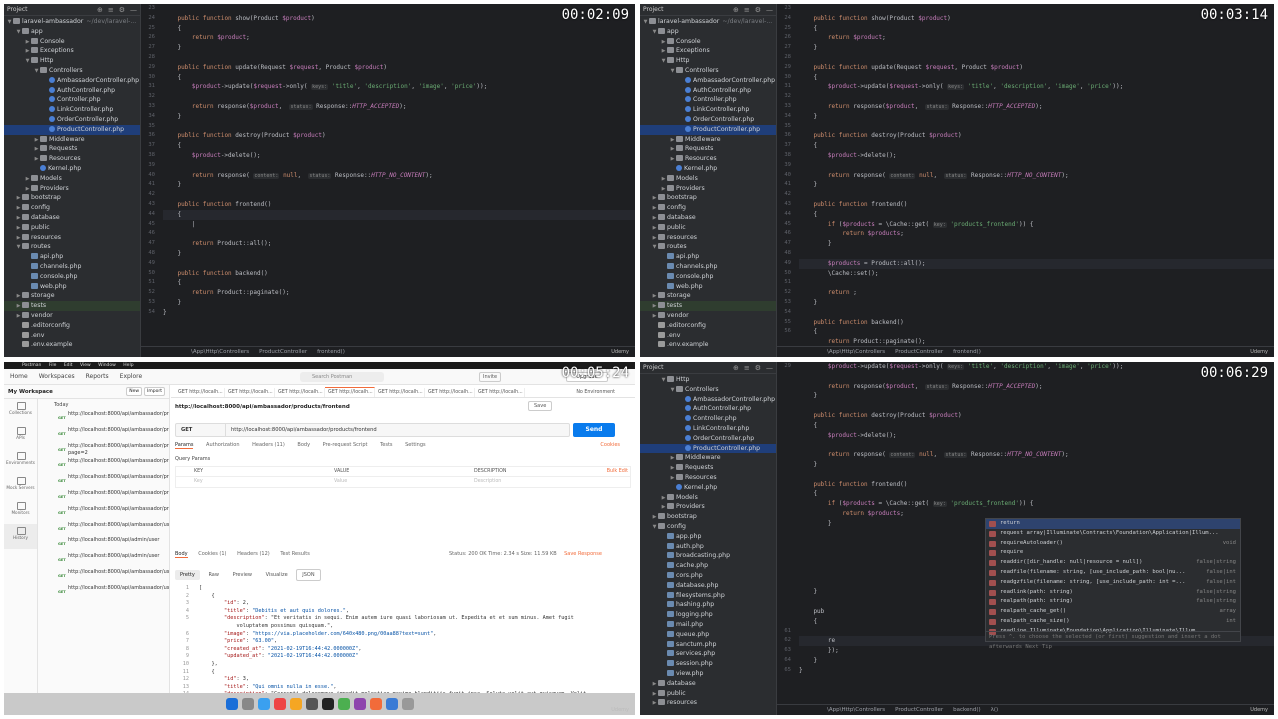 The image size is (1278, 719). Describe the element at coordinates (708, 645) in the screenshot. I see `tree-item: sanctum.php` at that location.